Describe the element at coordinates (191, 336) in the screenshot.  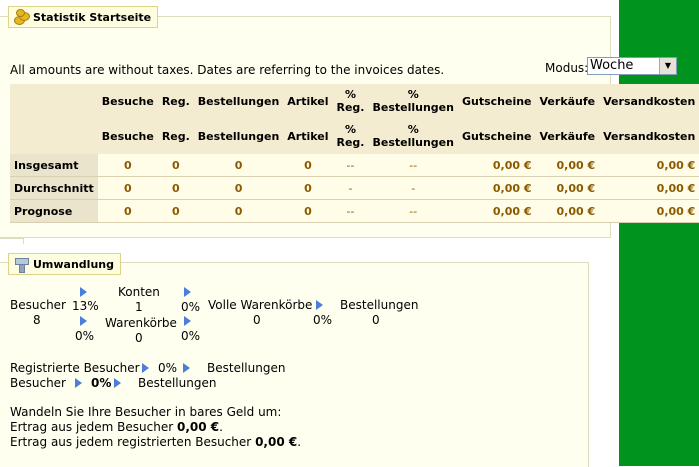
I see `pct-carts-from-carts: 0%` at that location.